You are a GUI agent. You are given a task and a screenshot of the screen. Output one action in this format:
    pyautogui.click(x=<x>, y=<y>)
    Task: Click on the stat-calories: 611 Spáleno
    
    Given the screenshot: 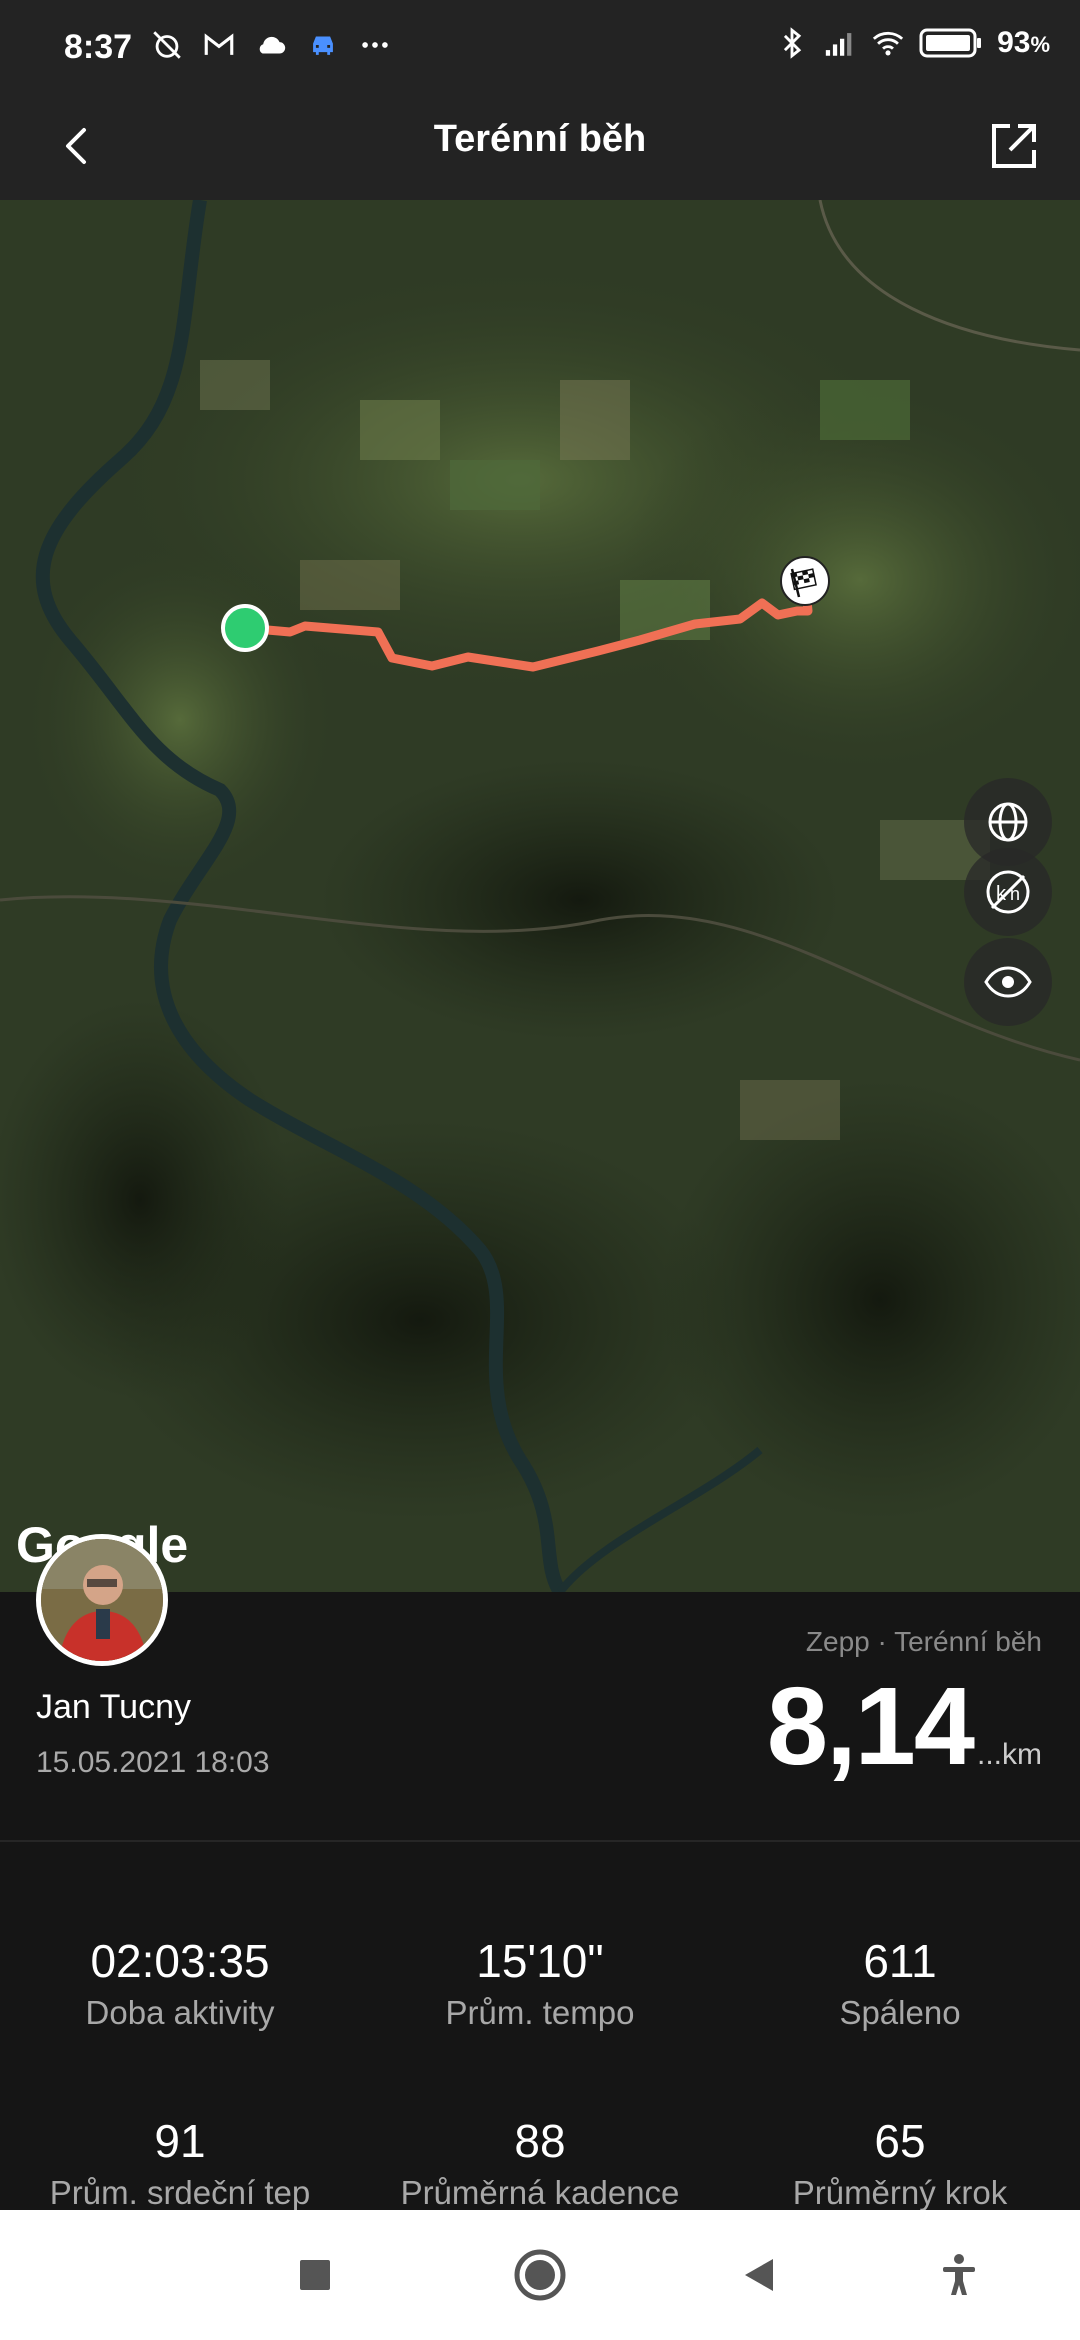 What is the action you would take?
    pyautogui.click(x=900, y=1983)
    